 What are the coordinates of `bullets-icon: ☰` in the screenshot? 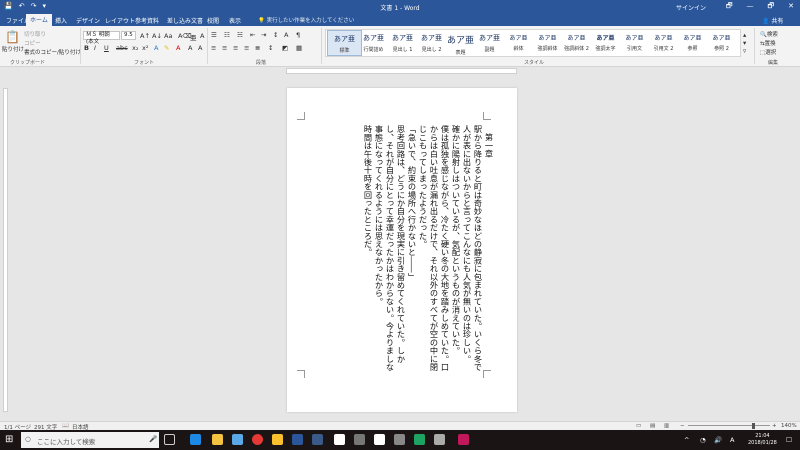 It's located at (214, 35).